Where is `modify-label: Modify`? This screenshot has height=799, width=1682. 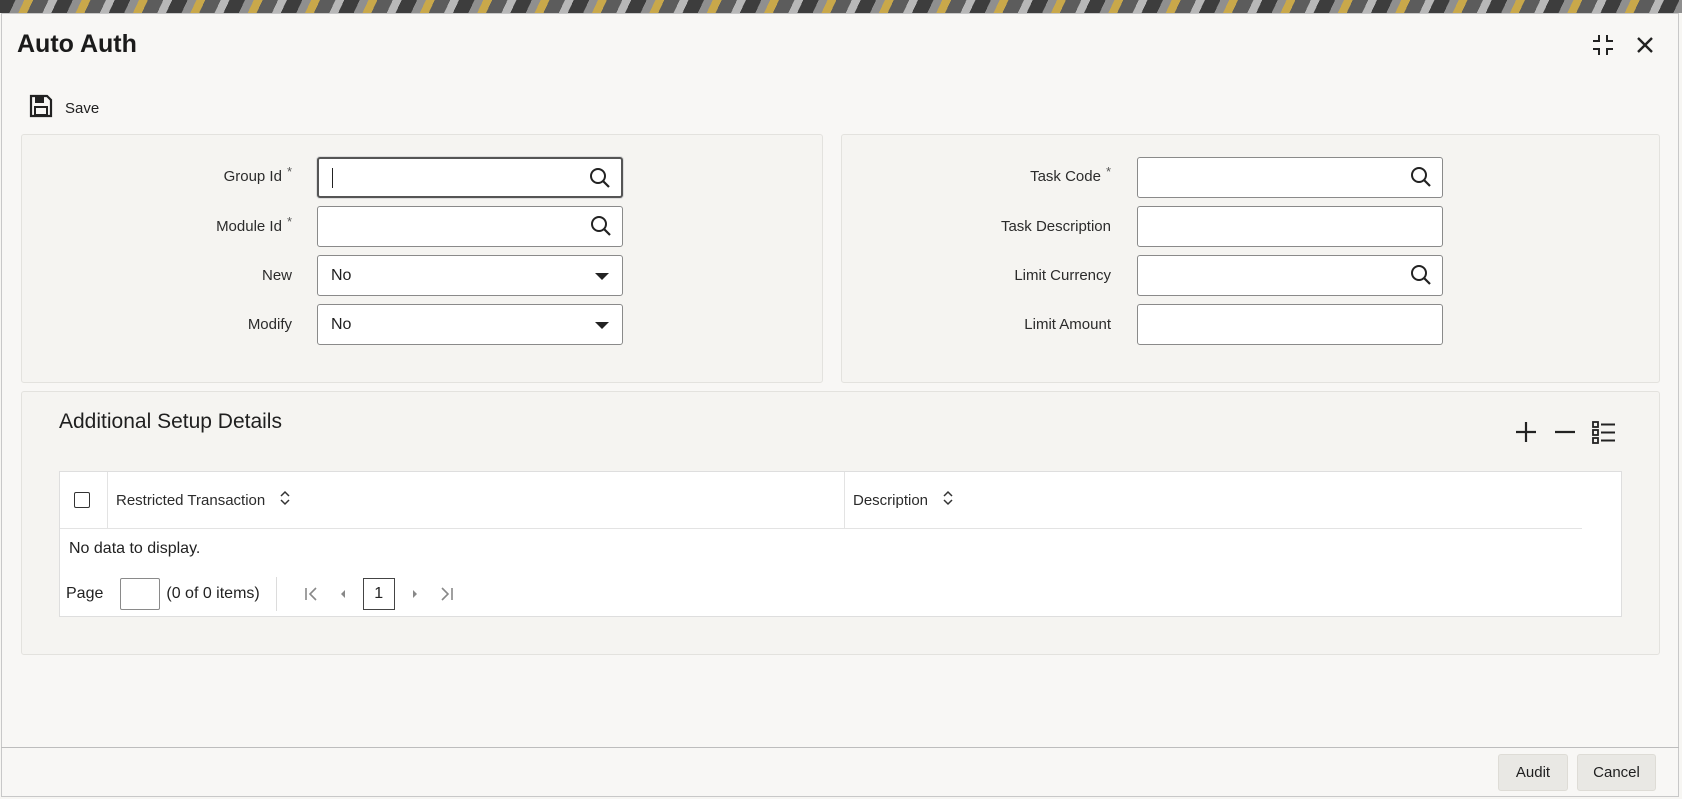 modify-label: Modify is located at coordinates (269, 324).